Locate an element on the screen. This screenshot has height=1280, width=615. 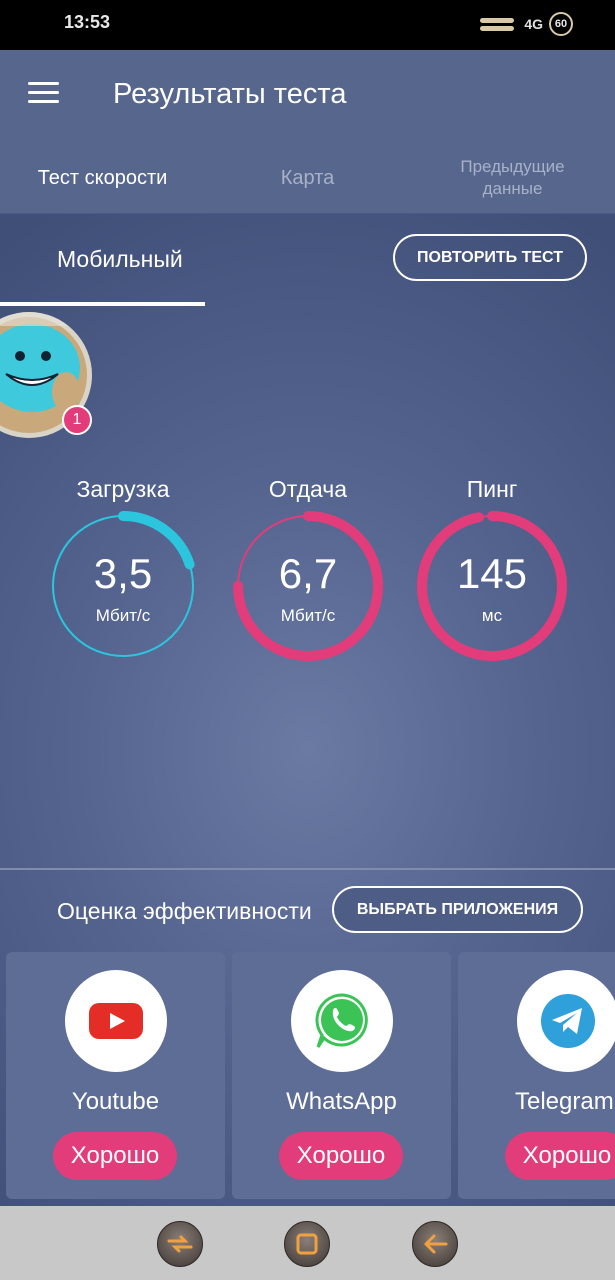
home-icon is located at coordinates (307, 1244).